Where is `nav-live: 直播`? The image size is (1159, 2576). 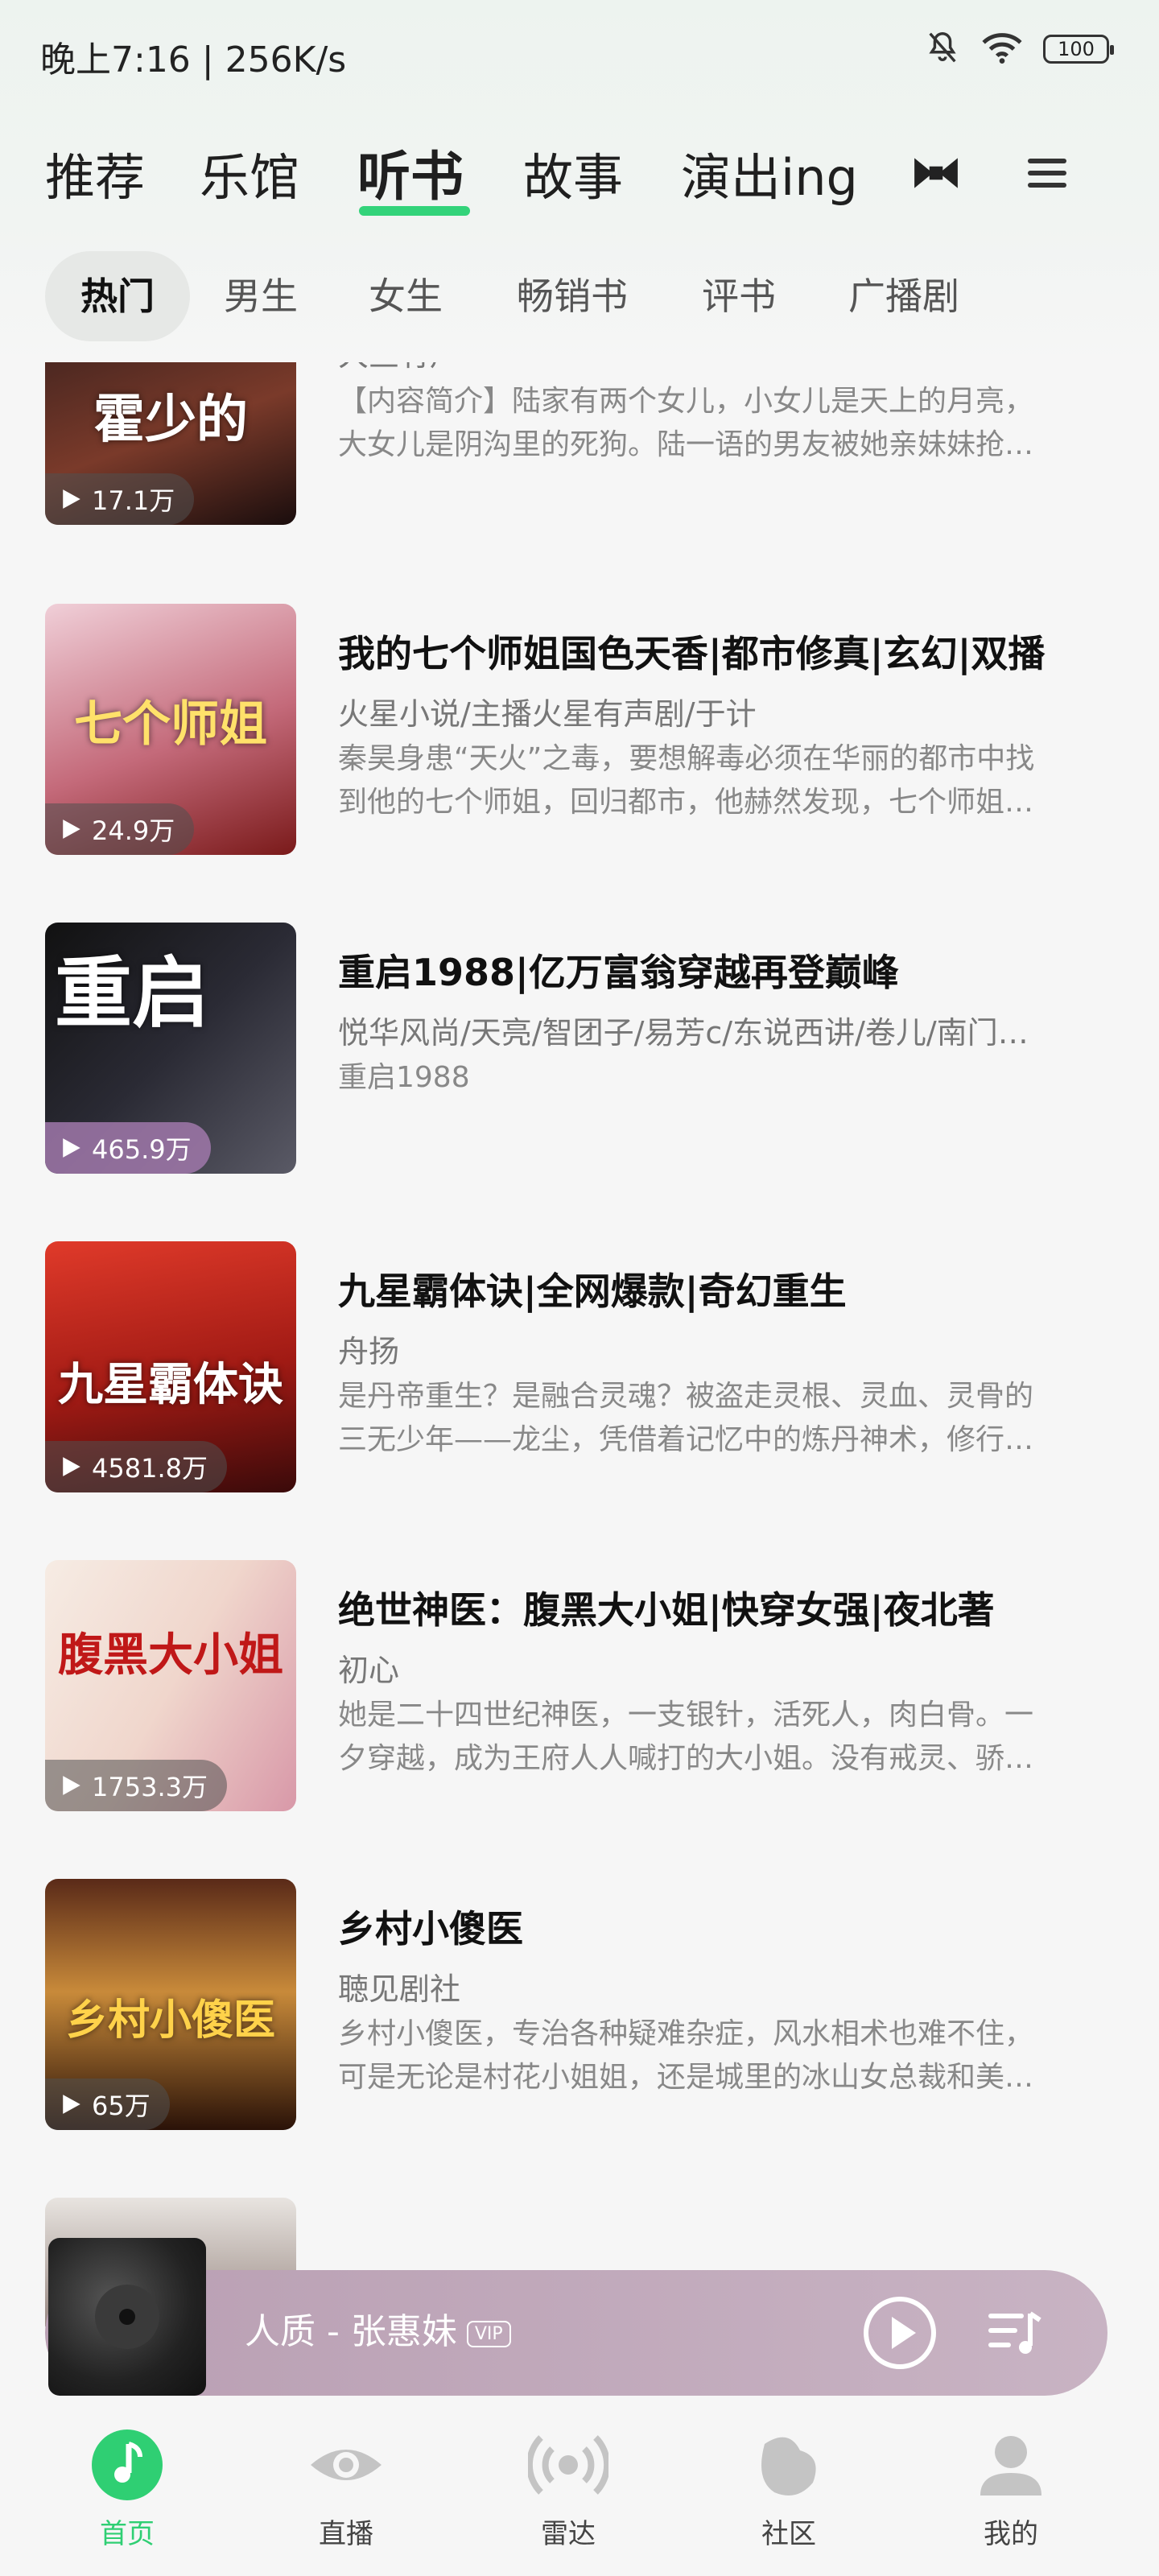
nav-live: 直播 is located at coordinates (346, 2489).